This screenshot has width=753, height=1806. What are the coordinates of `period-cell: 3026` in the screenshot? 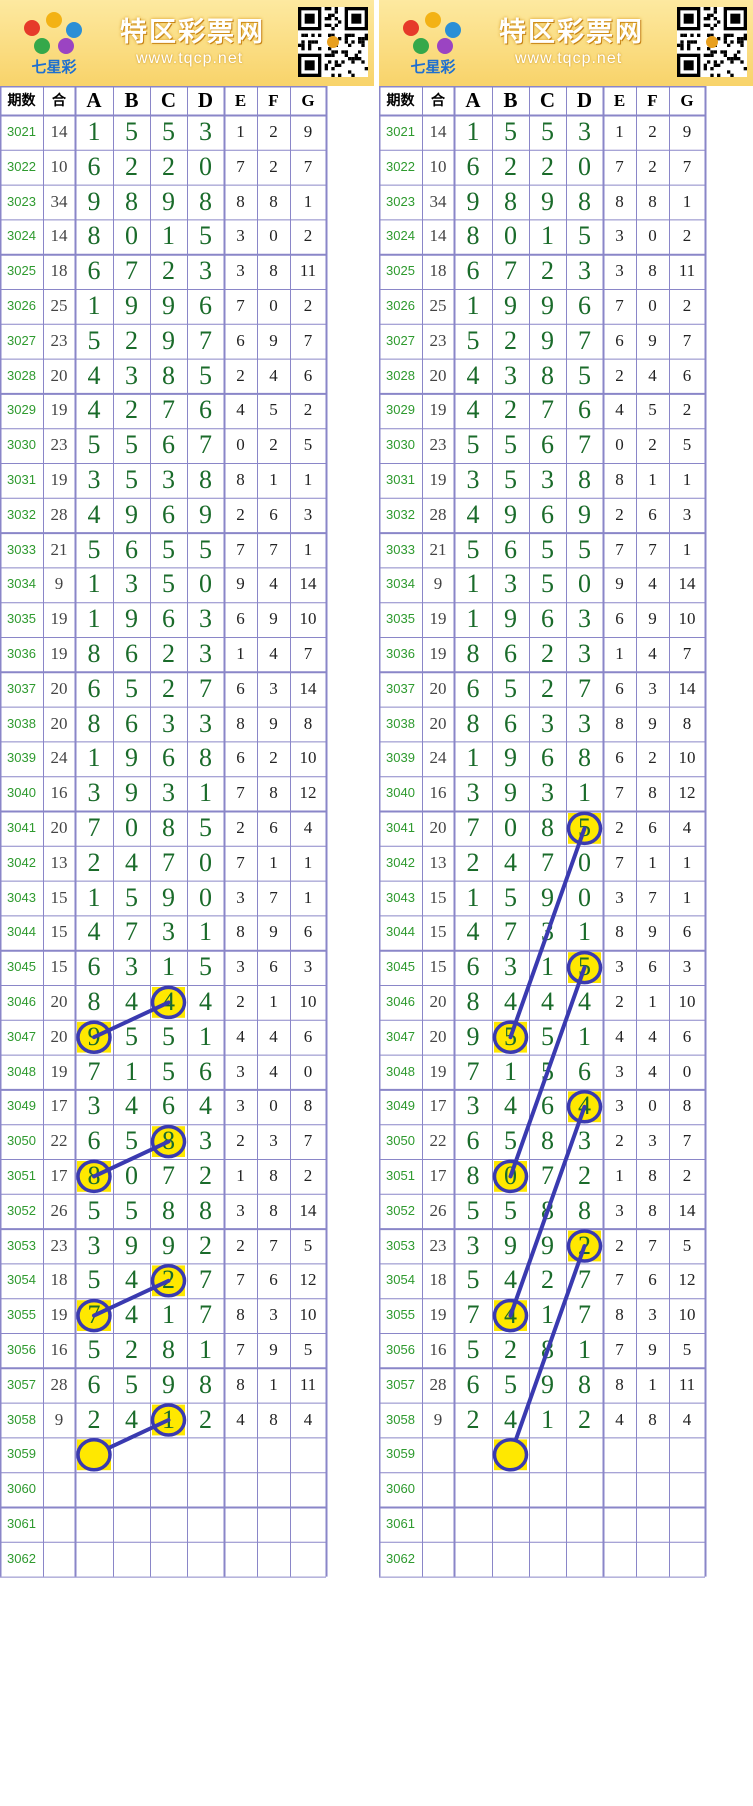 It's located at (21, 305).